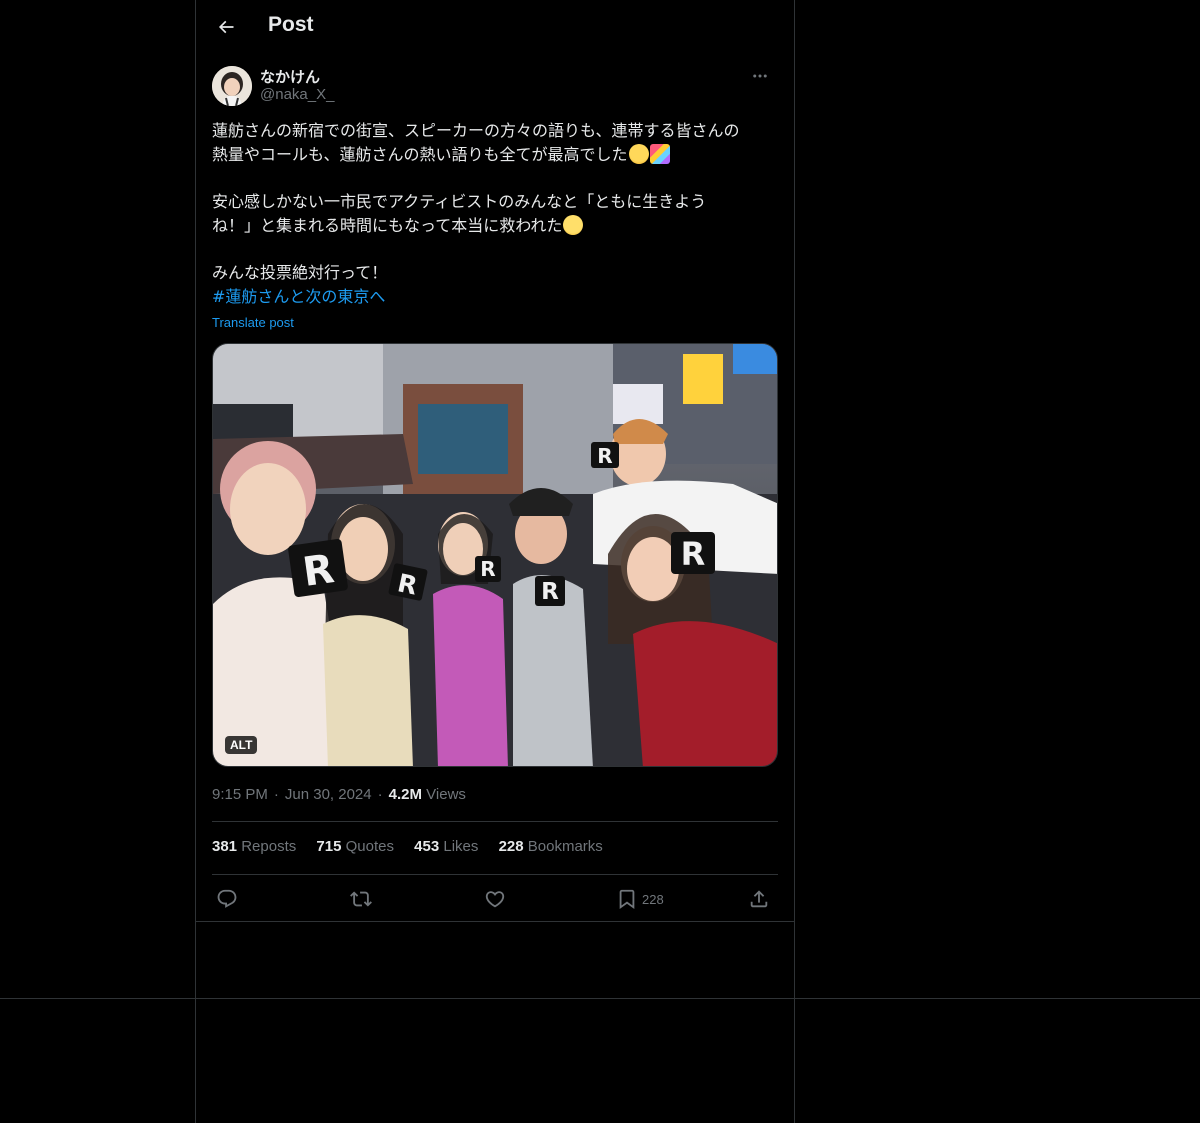 The height and width of the screenshot is (1123, 1200). Describe the element at coordinates (573, 225) in the screenshot. I see `holding-back-tears-emoji` at that location.